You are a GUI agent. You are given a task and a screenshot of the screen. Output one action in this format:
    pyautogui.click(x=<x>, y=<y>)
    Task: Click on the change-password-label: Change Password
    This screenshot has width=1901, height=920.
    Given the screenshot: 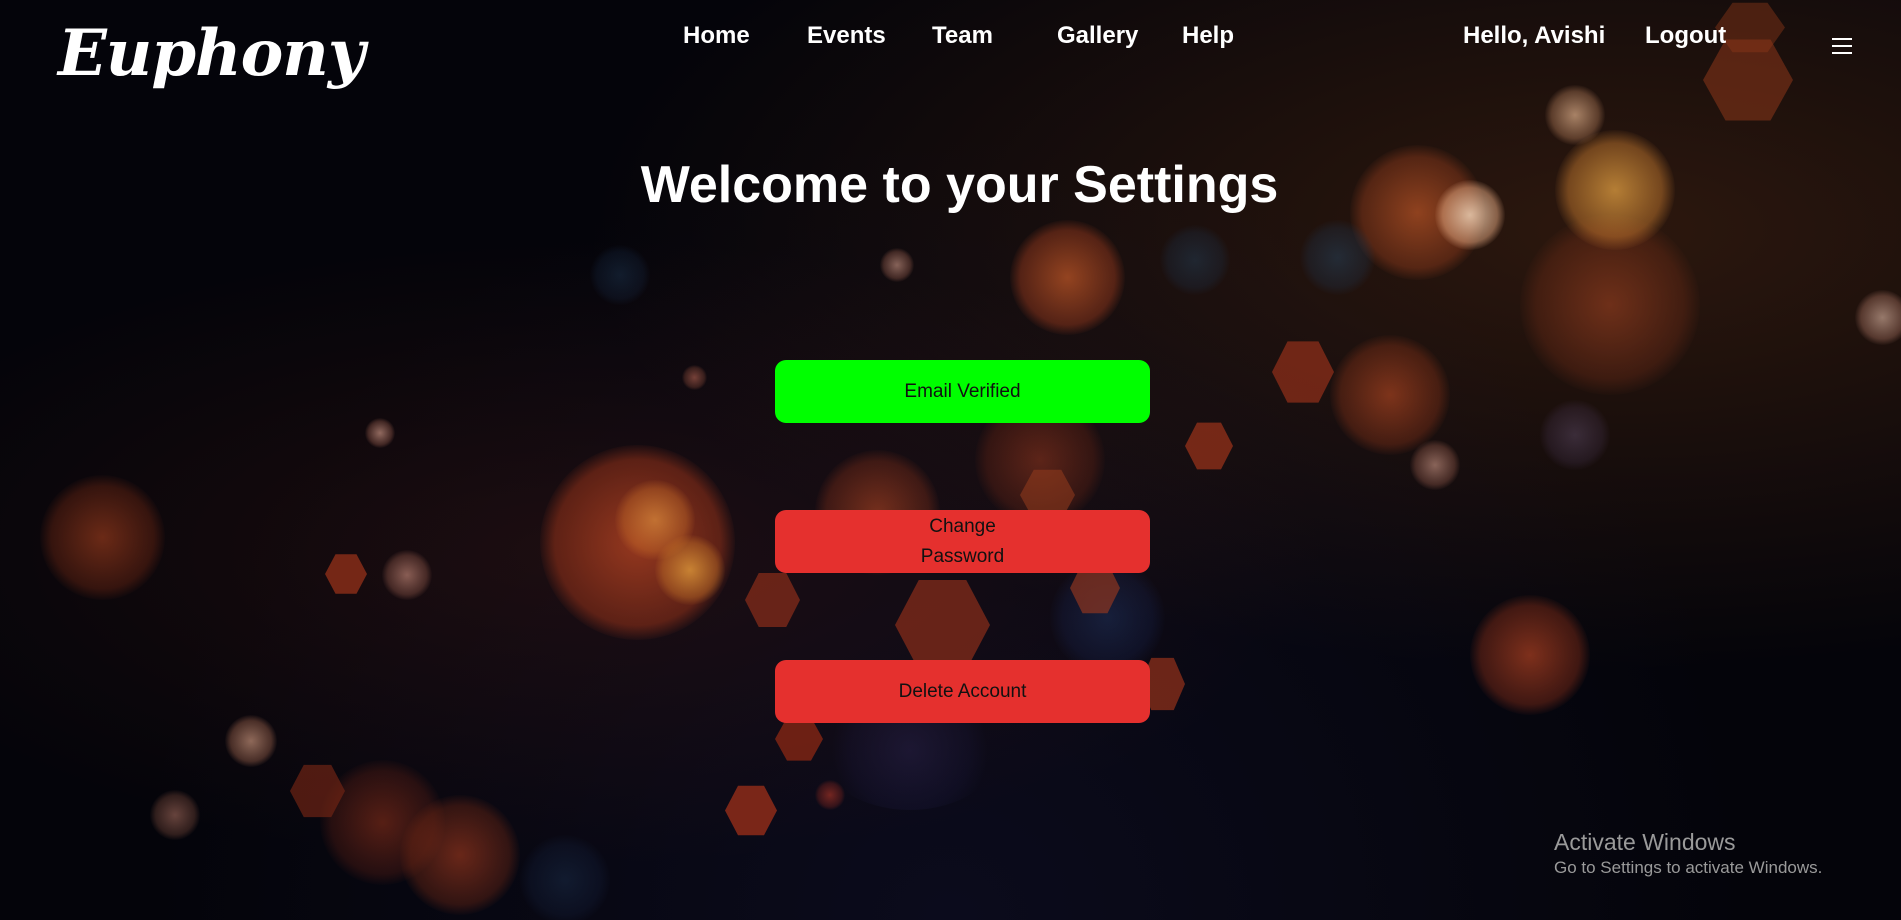 What is the action you would take?
    pyautogui.click(x=962, y=541)
    